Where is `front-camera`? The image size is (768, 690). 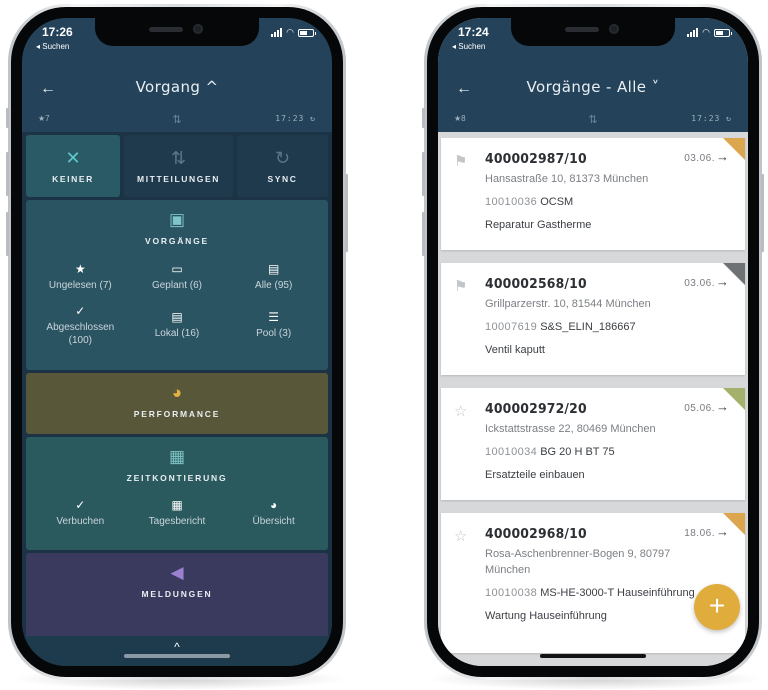 front-camera is located at coordinates (614, 29).